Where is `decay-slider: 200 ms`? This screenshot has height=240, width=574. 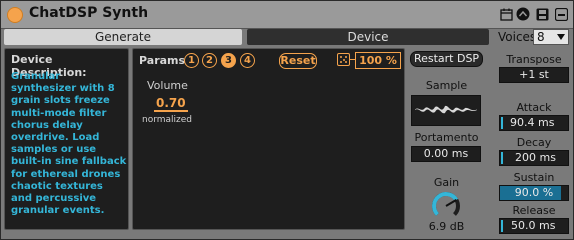
decay-slider: 200 ms is located at coordinates (534, 158).